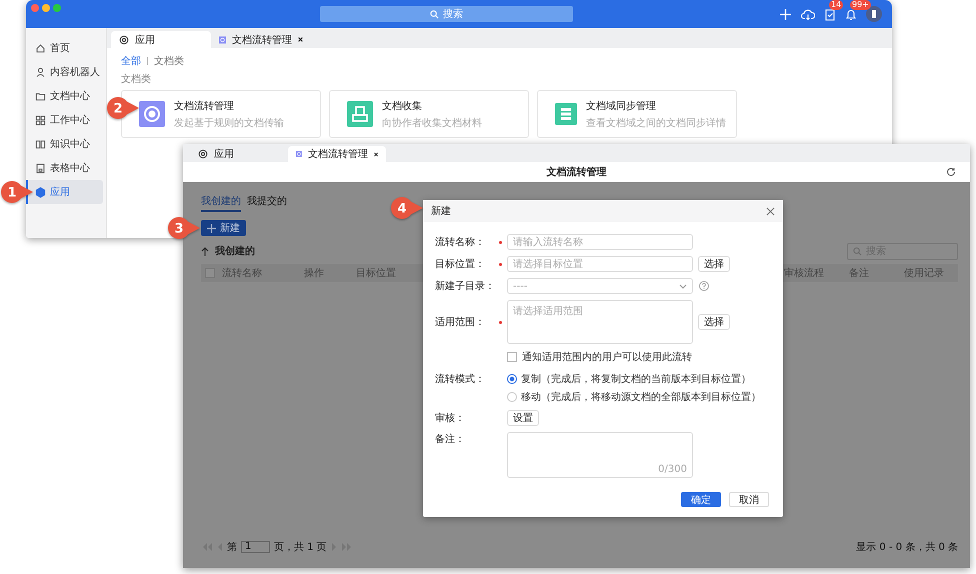  Describe the element at coordinates (621, 106) in the screenshot. I see `card-title: 文档域同步管理` at that location.